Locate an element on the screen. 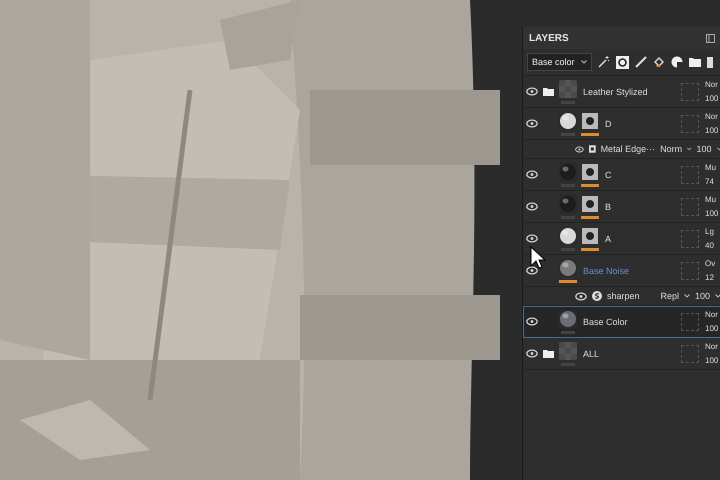  layer-name: Base Color is located at coordinates (606, 321).